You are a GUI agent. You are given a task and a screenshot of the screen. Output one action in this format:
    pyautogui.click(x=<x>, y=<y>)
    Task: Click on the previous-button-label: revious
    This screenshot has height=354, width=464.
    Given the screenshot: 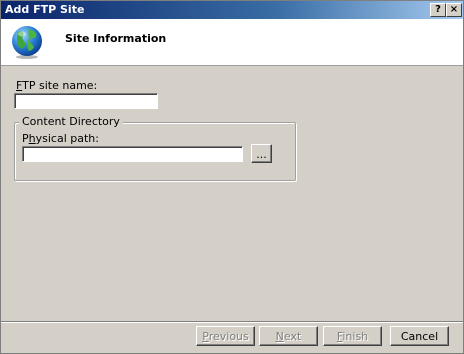 What is the action you would take?
    pyautogui.click(x=228, y=336)
    